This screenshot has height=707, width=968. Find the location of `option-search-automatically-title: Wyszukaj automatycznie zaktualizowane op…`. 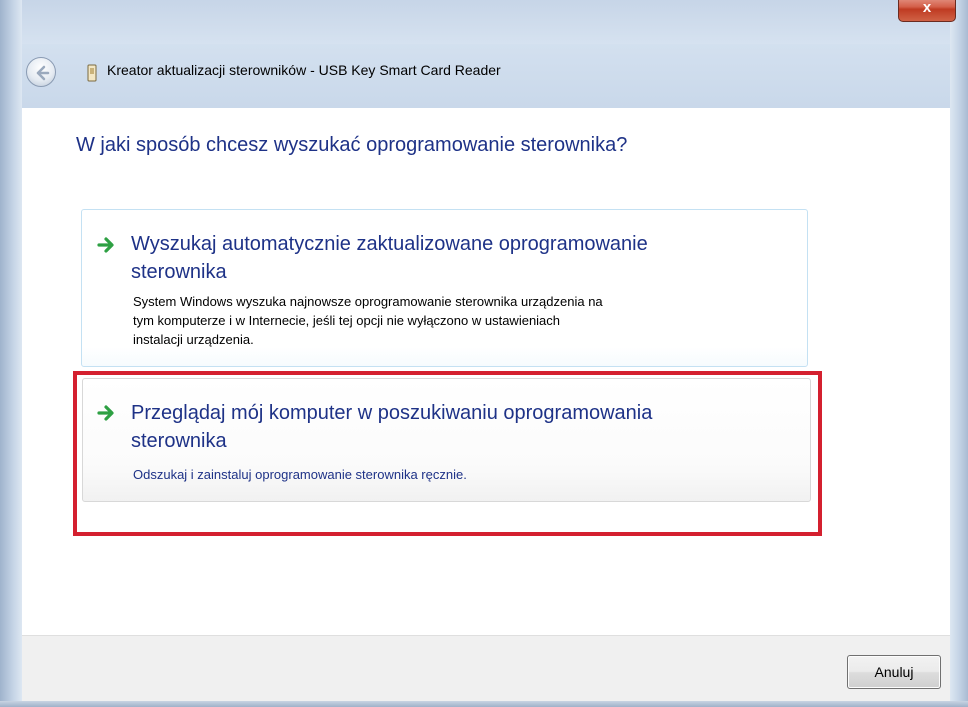

option-search-automatically-title: Wyszukaj automatycznie zaktualizowane op… is located at coordinates (389, 258).